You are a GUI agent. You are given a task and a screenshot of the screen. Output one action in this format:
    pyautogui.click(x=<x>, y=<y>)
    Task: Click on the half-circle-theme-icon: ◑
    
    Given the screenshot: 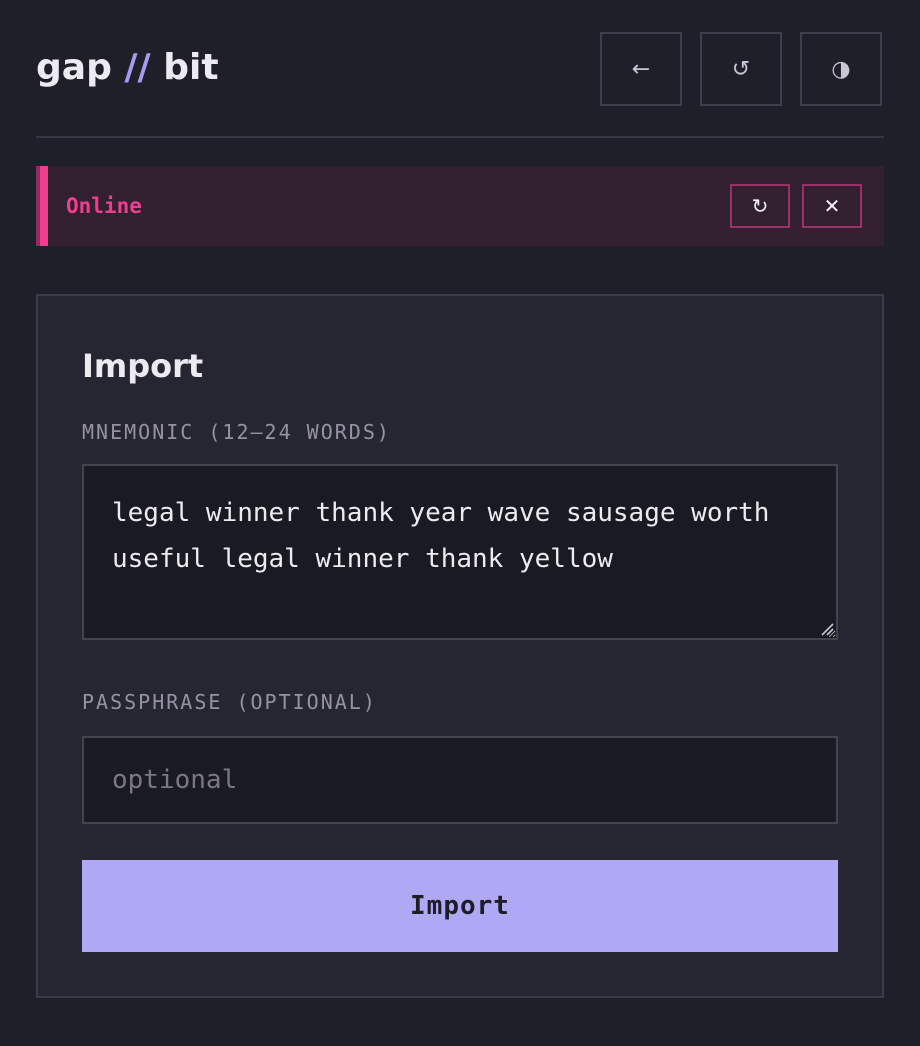 What is the action you would take?
    pyautogui.click(x=841, y=69)
    